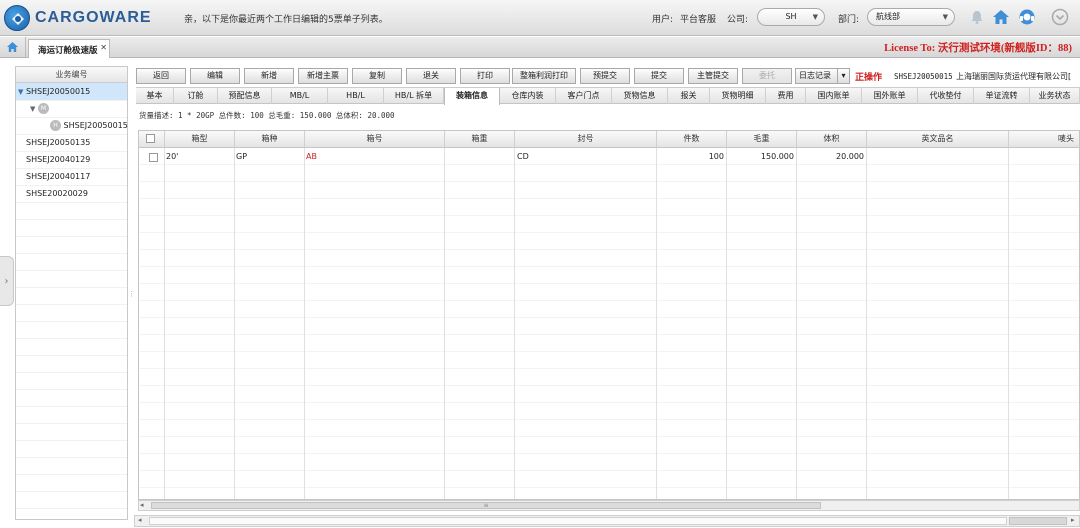 This screenshot has width=1080, height=528. What do you see at coordinates (584, 96) in the screenshot?
I see `tab-customer-door: 客户门点` at bounding box center [584, 96].